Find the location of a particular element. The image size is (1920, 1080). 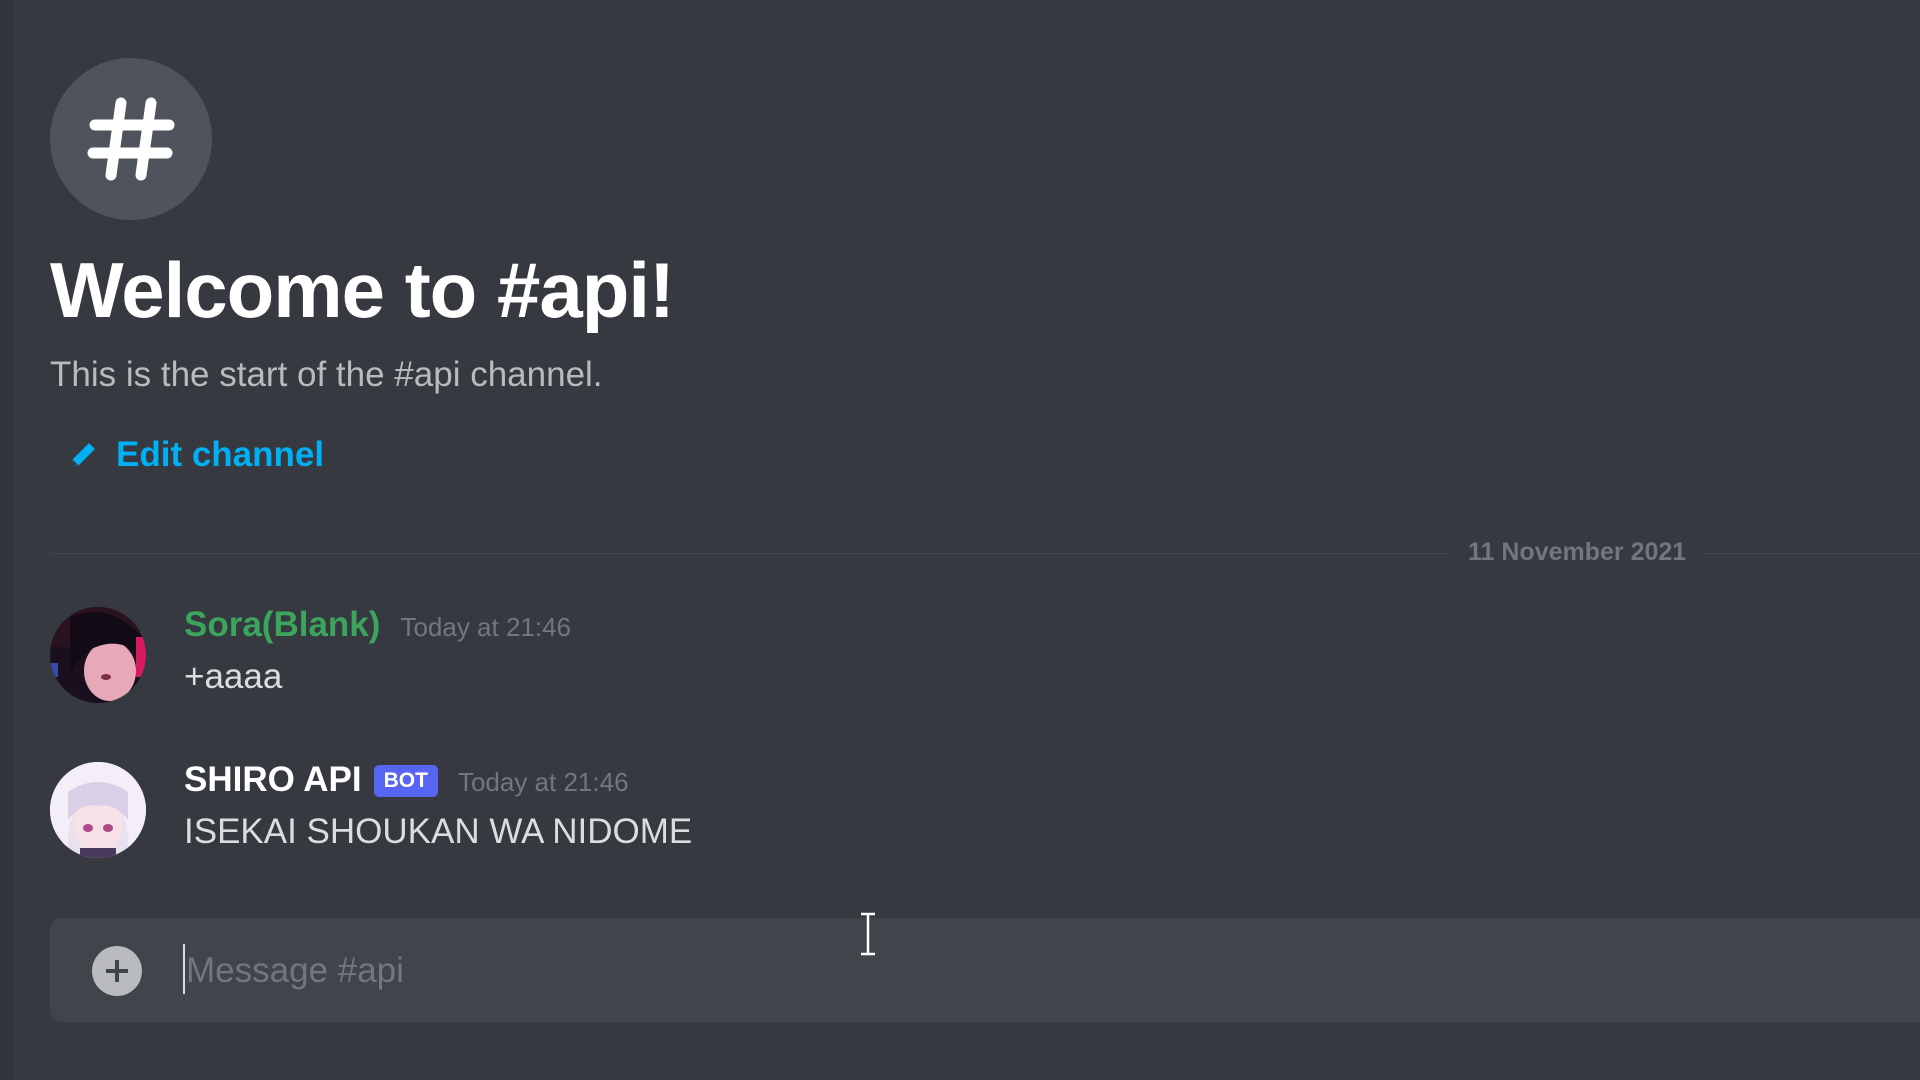

date-divider: 11 November 2021 is located at coordinates (1577, 552).